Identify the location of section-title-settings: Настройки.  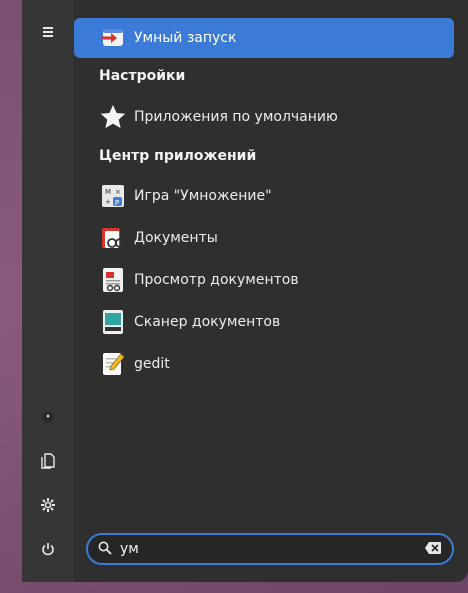
(142, 76).